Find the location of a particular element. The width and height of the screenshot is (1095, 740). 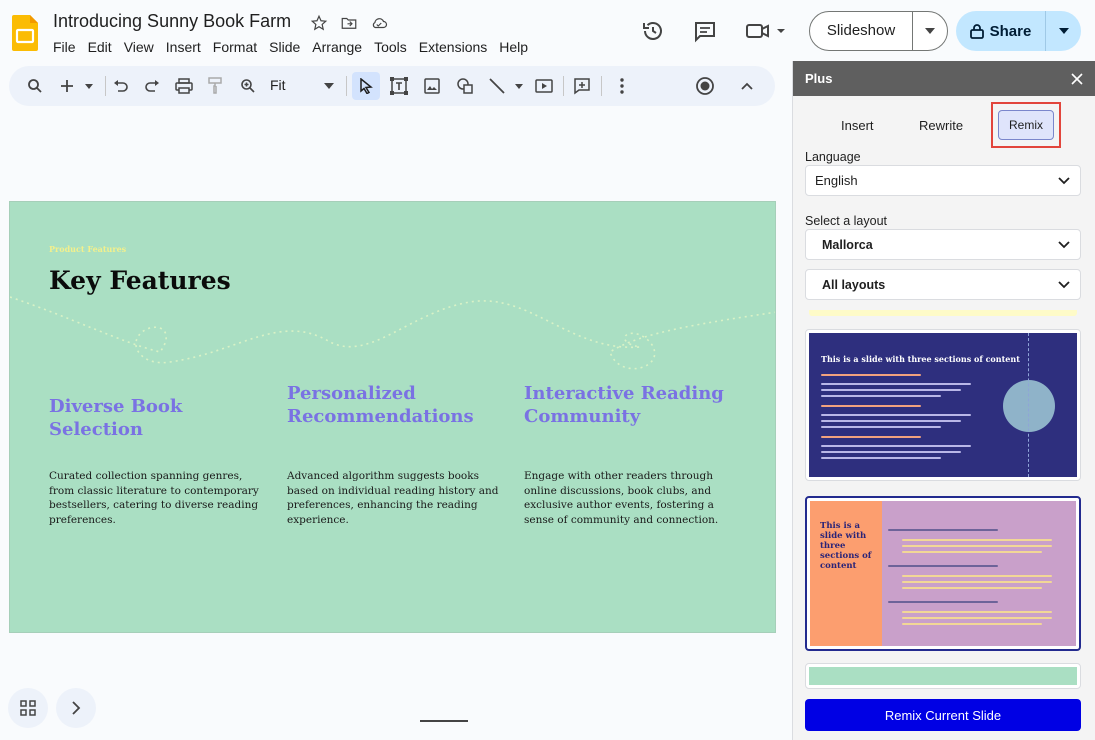

select-tool-icon is located at coordinates (366, 86).